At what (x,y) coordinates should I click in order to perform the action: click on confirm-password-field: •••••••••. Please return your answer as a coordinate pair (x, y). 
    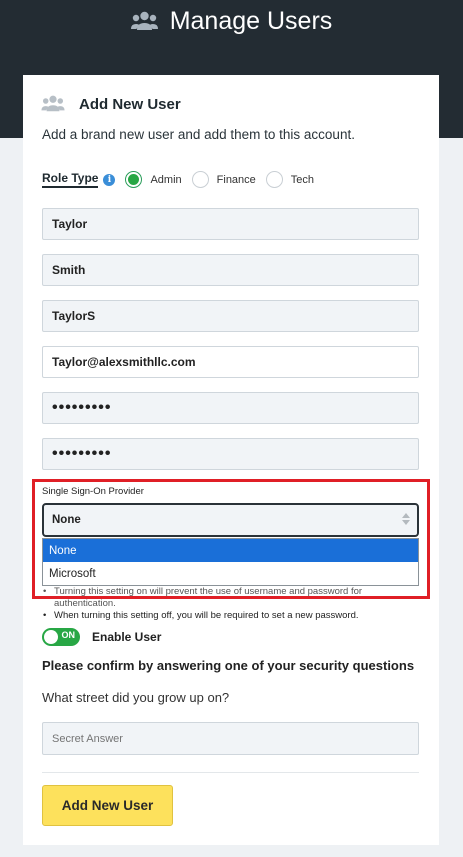
    Looking at the image, I should click on (230, 454).